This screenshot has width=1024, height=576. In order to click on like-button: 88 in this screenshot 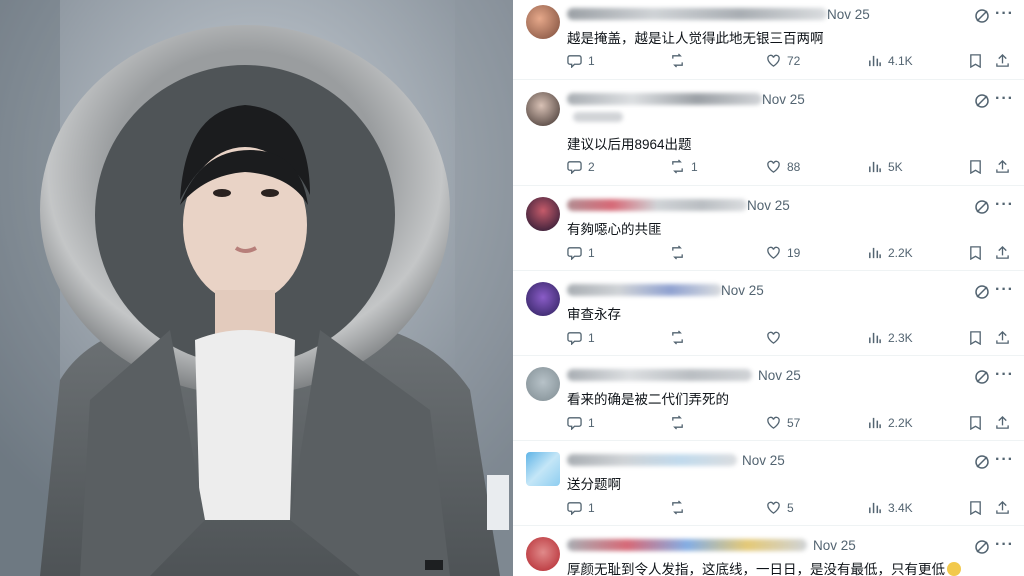, I will do `click(783, 166)`.